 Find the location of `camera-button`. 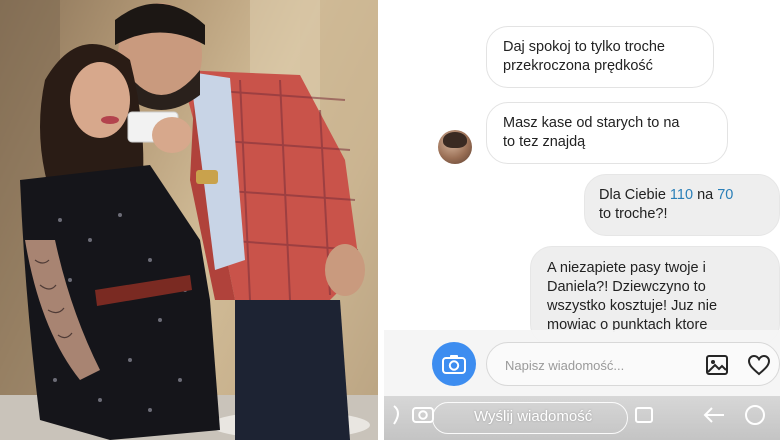

camera-button is located at coordinates (454, 364).